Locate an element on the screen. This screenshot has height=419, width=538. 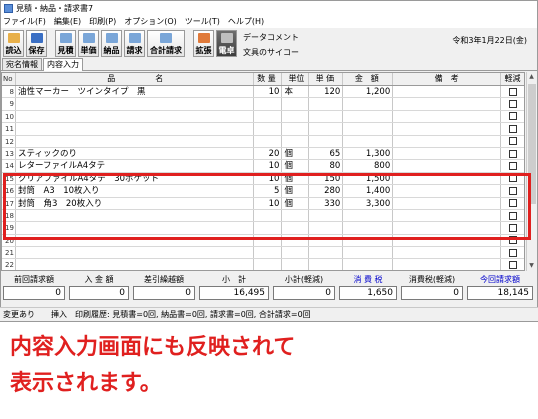
price-cell: 80 is located at coordinates (326, 166).